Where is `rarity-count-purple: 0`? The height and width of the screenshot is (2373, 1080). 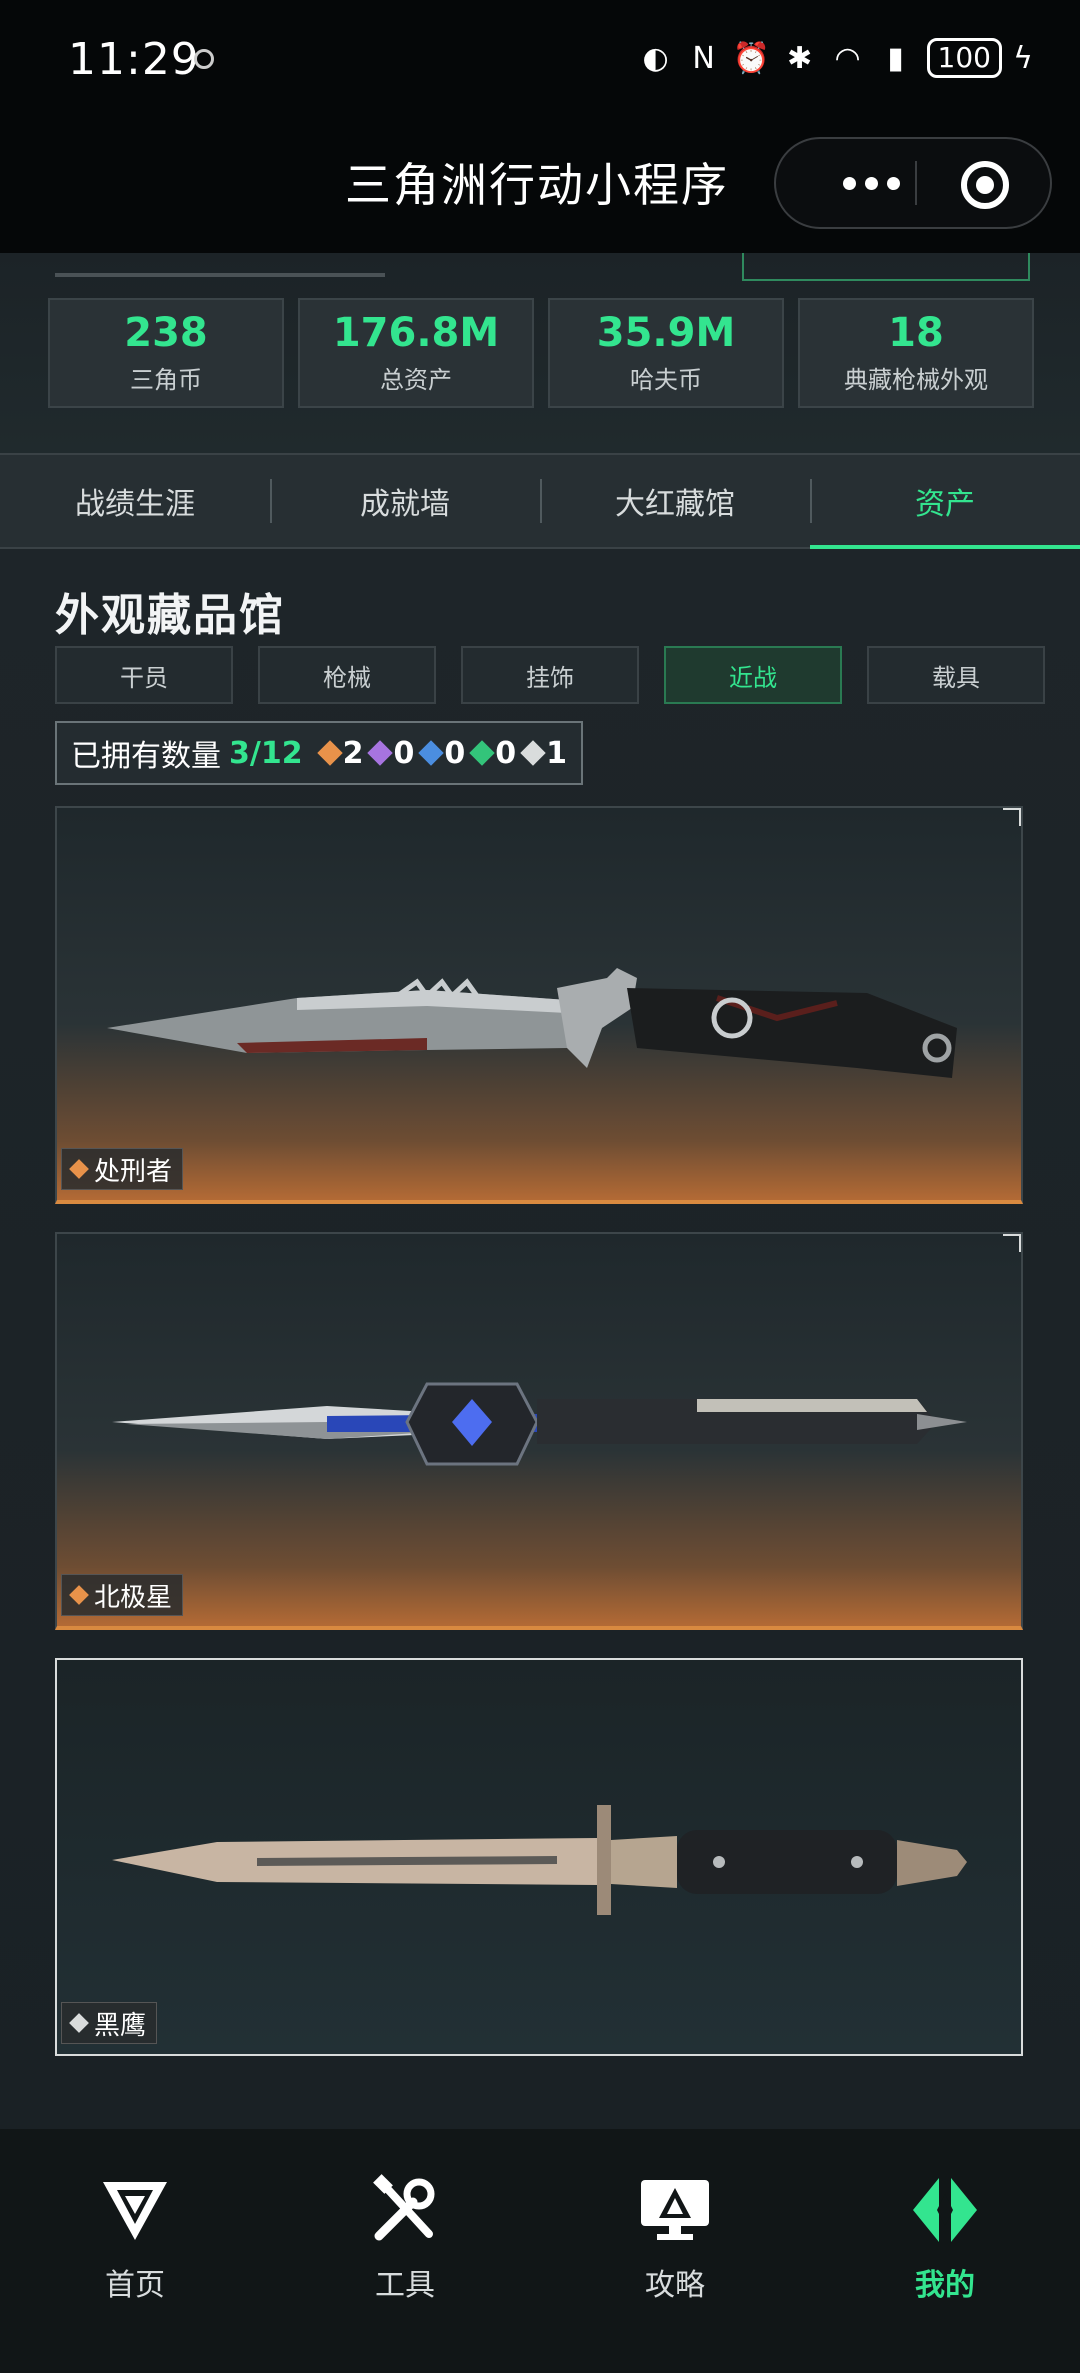
rarity-count-purple: 0 is located at coordinates (391, 753).